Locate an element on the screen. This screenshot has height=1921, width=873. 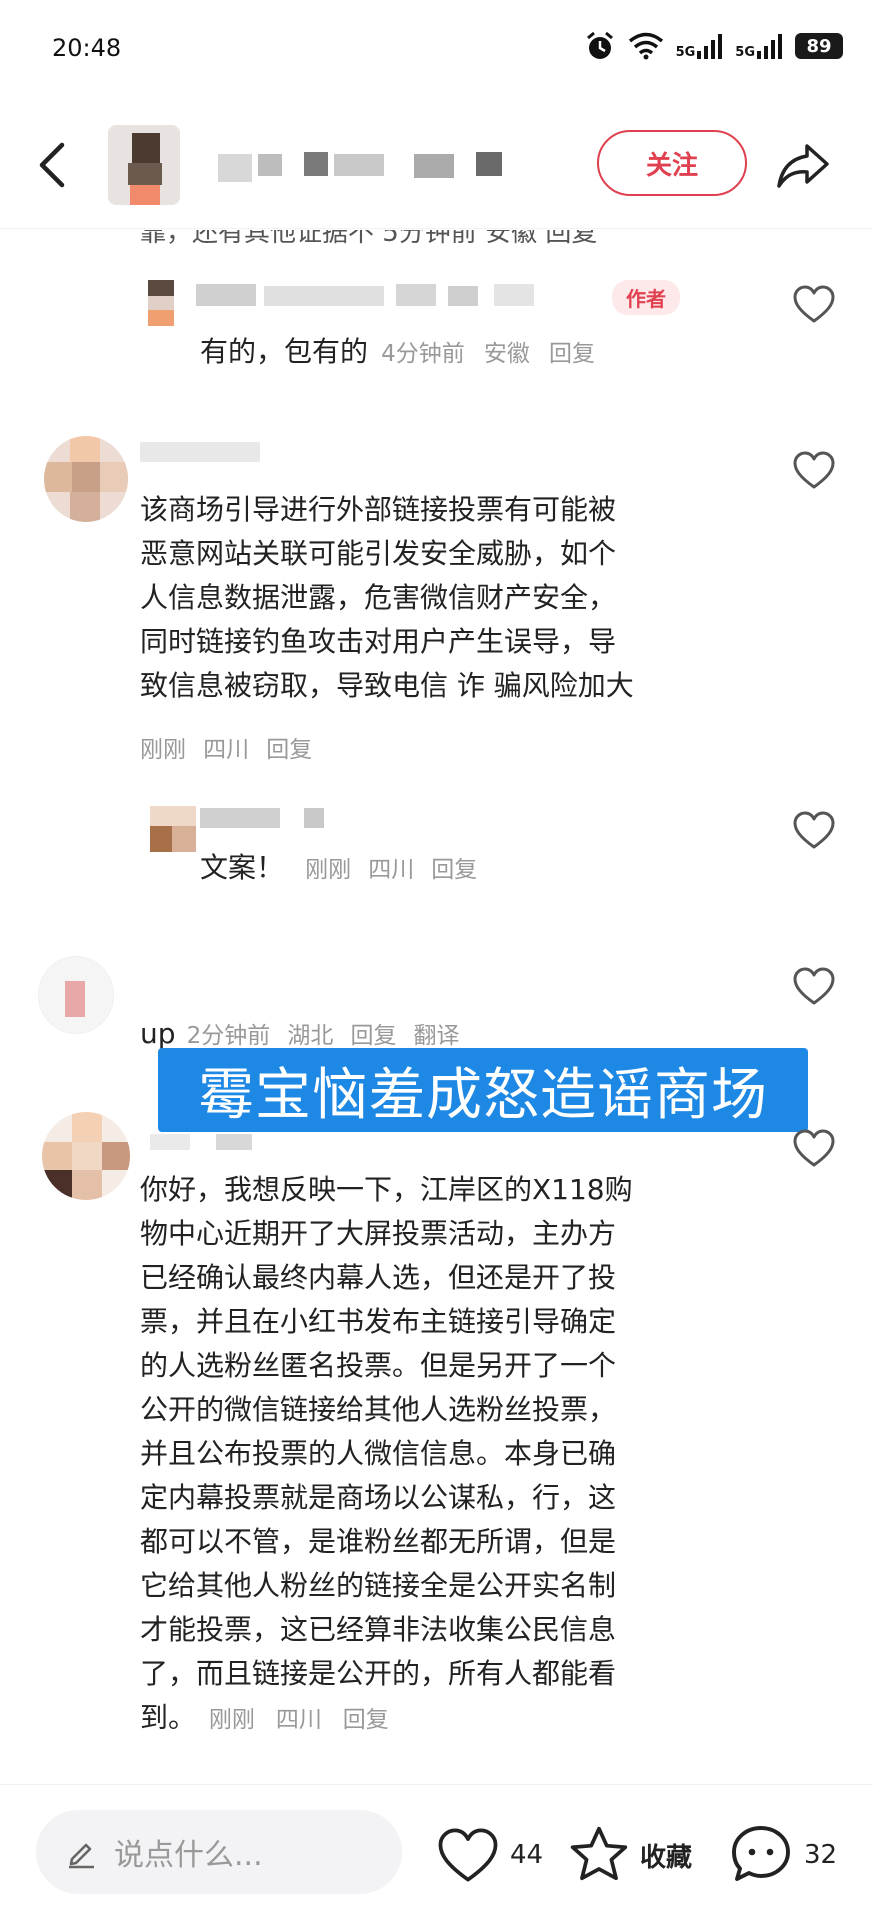
comment-line: 并且公布投票的人微信信息。本身已确 is located at coordinates (378, 1453).